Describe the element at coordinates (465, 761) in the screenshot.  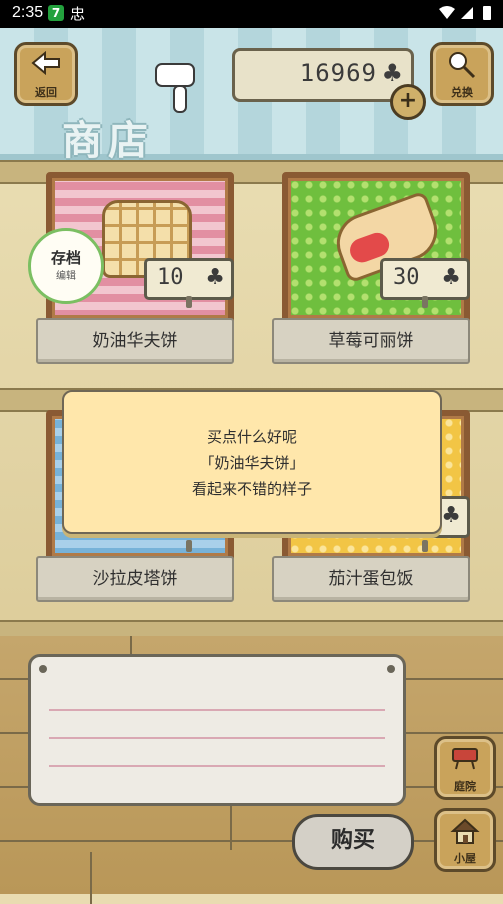
I see `grill-icon` at that location.